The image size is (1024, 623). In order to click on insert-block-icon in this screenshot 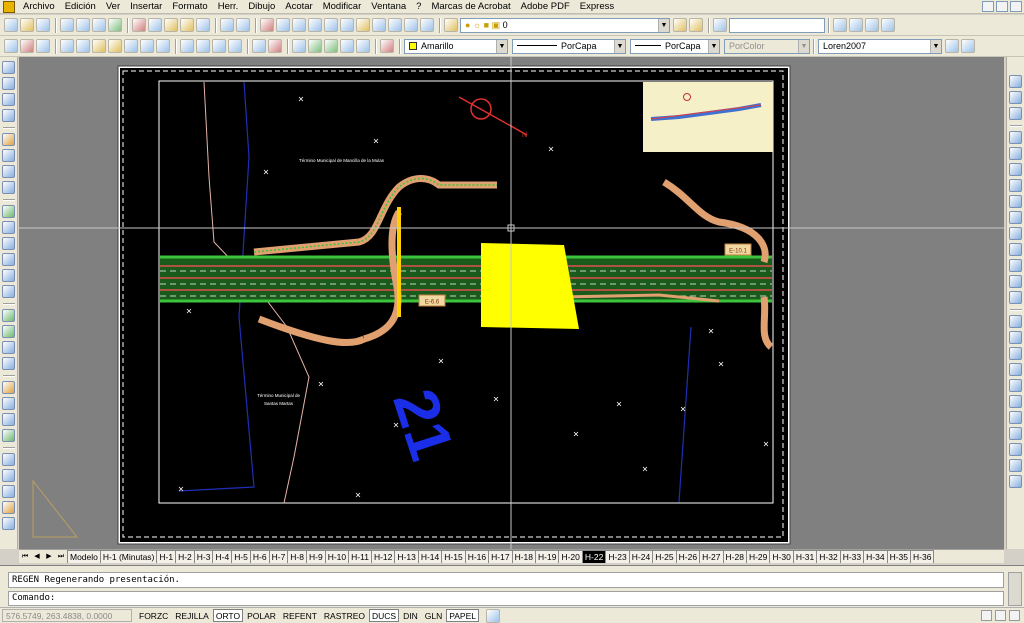, I will do `click(8, 259)`.